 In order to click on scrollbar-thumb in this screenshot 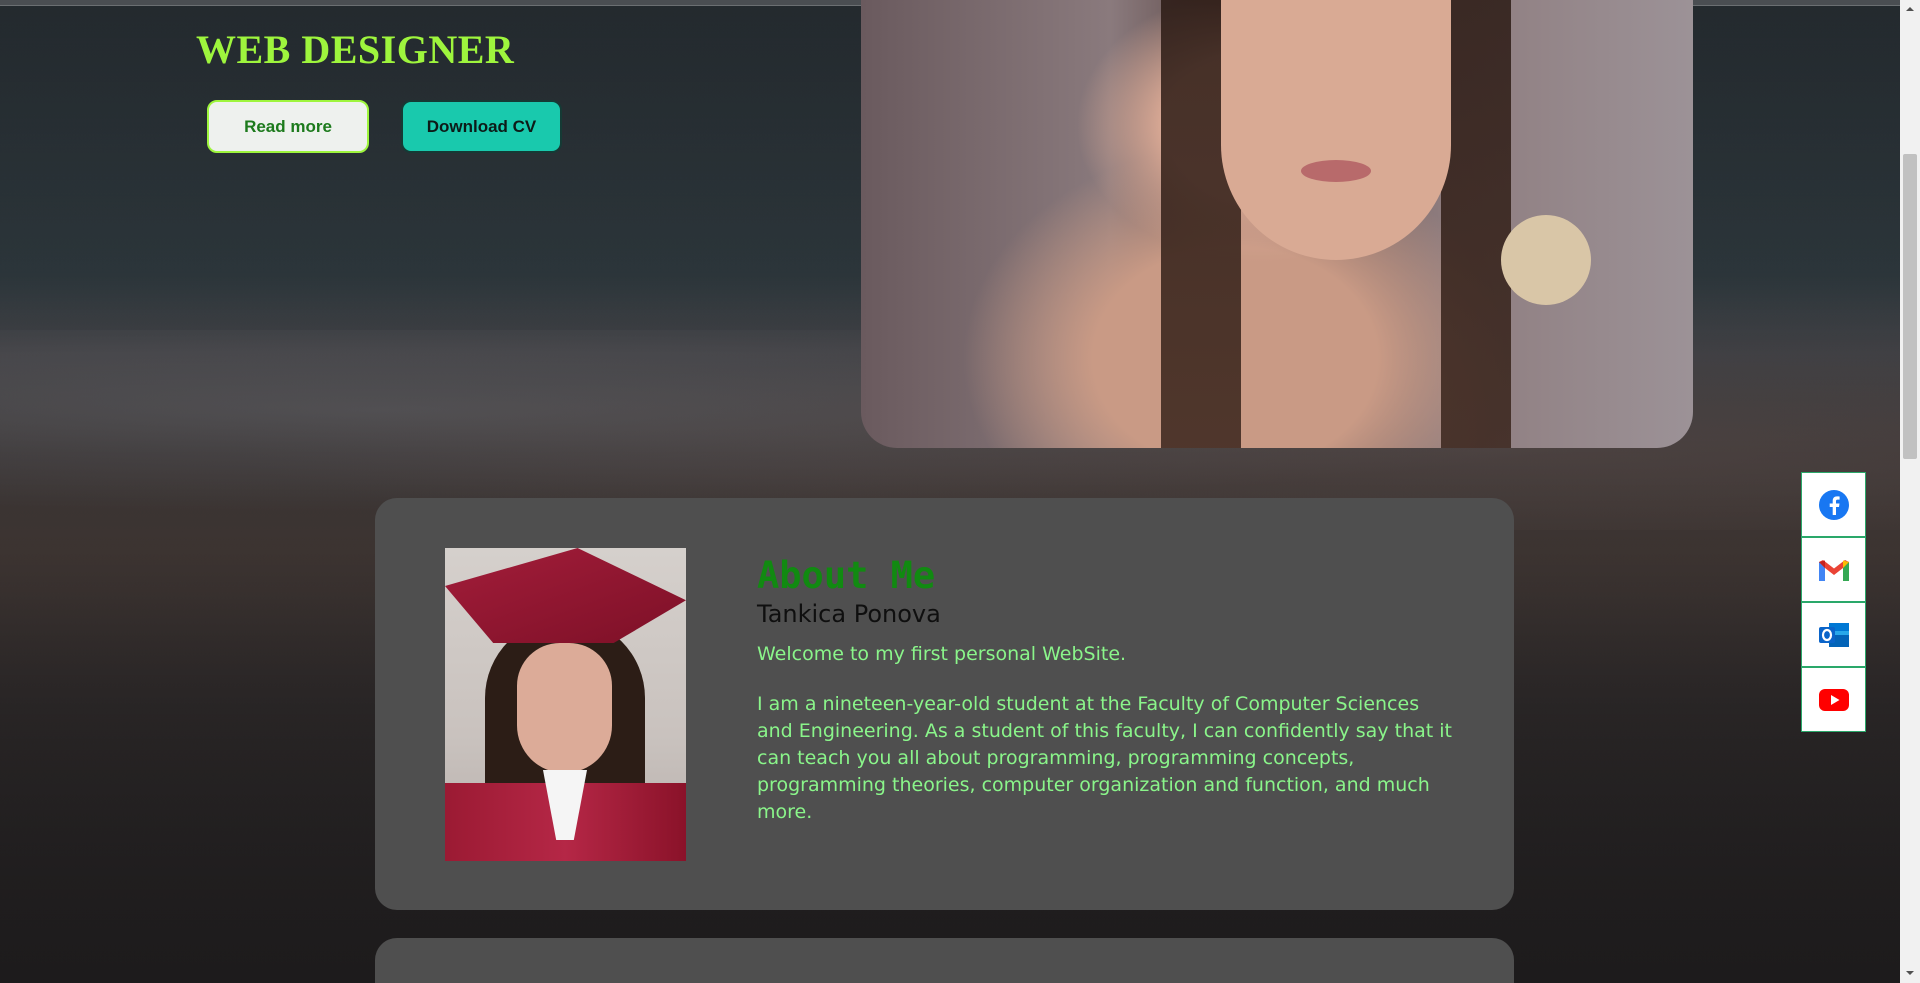, I will do `click(1910, 306)`.